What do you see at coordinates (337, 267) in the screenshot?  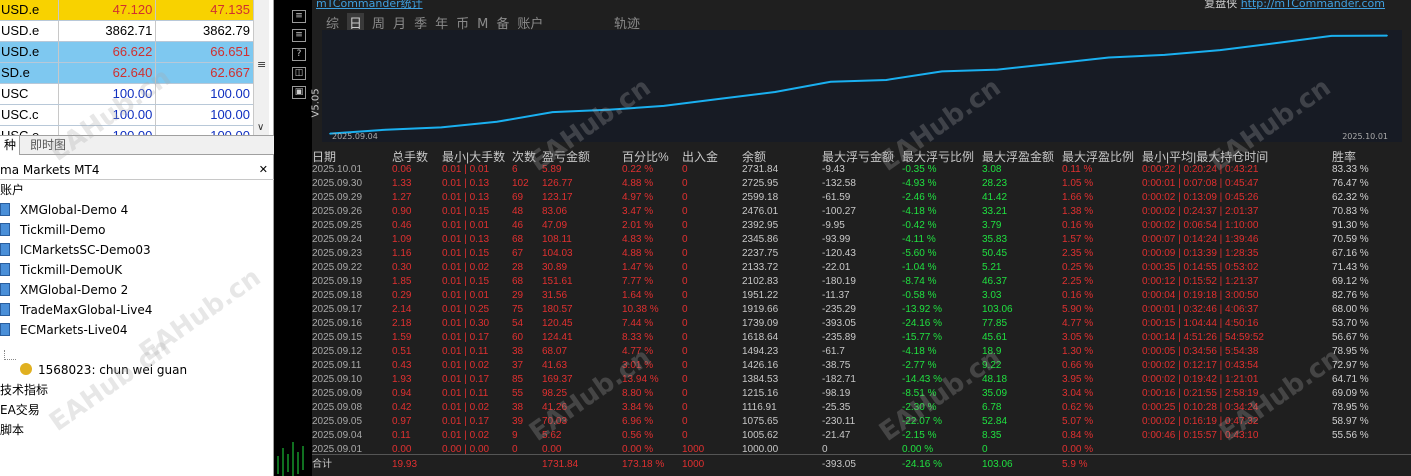 I see `table-cell: 2025.09.22` at bounding box center [337, 267].